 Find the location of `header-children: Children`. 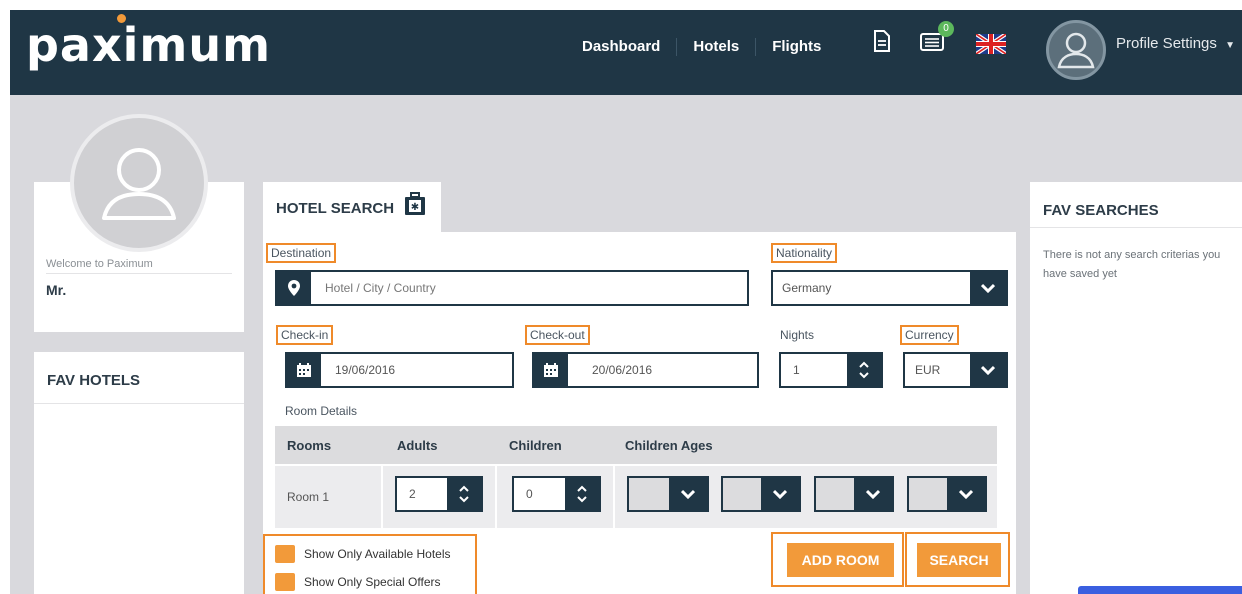

header-children: Children is located at coordinates (535, 445).